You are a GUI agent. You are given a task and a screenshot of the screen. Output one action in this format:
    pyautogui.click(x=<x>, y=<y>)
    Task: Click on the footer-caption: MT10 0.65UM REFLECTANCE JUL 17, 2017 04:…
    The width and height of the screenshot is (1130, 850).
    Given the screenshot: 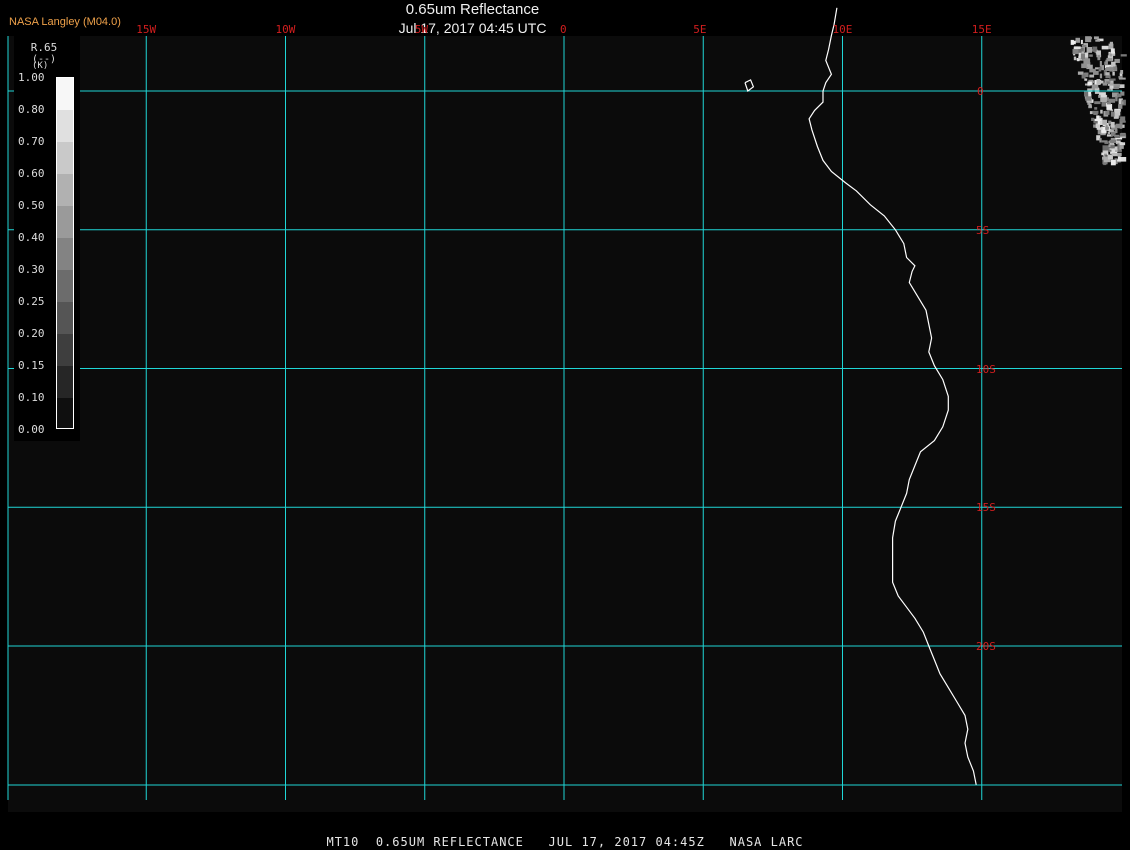 What is the action you would take?
    pyautogui.click(x=565, y=842)
    